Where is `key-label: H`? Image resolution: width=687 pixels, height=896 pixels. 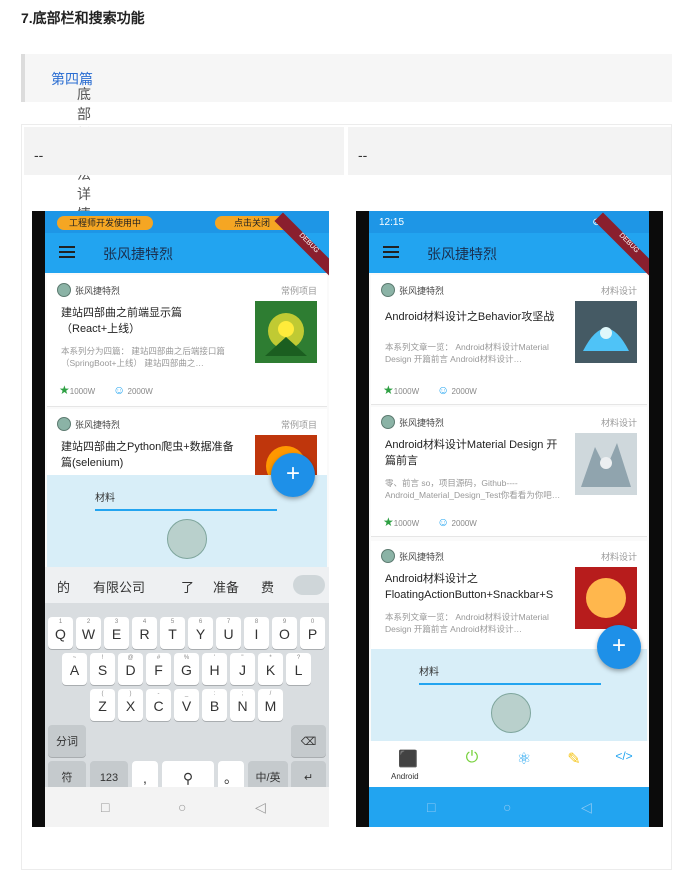 key-label: H is located at coordinates (214, 670).